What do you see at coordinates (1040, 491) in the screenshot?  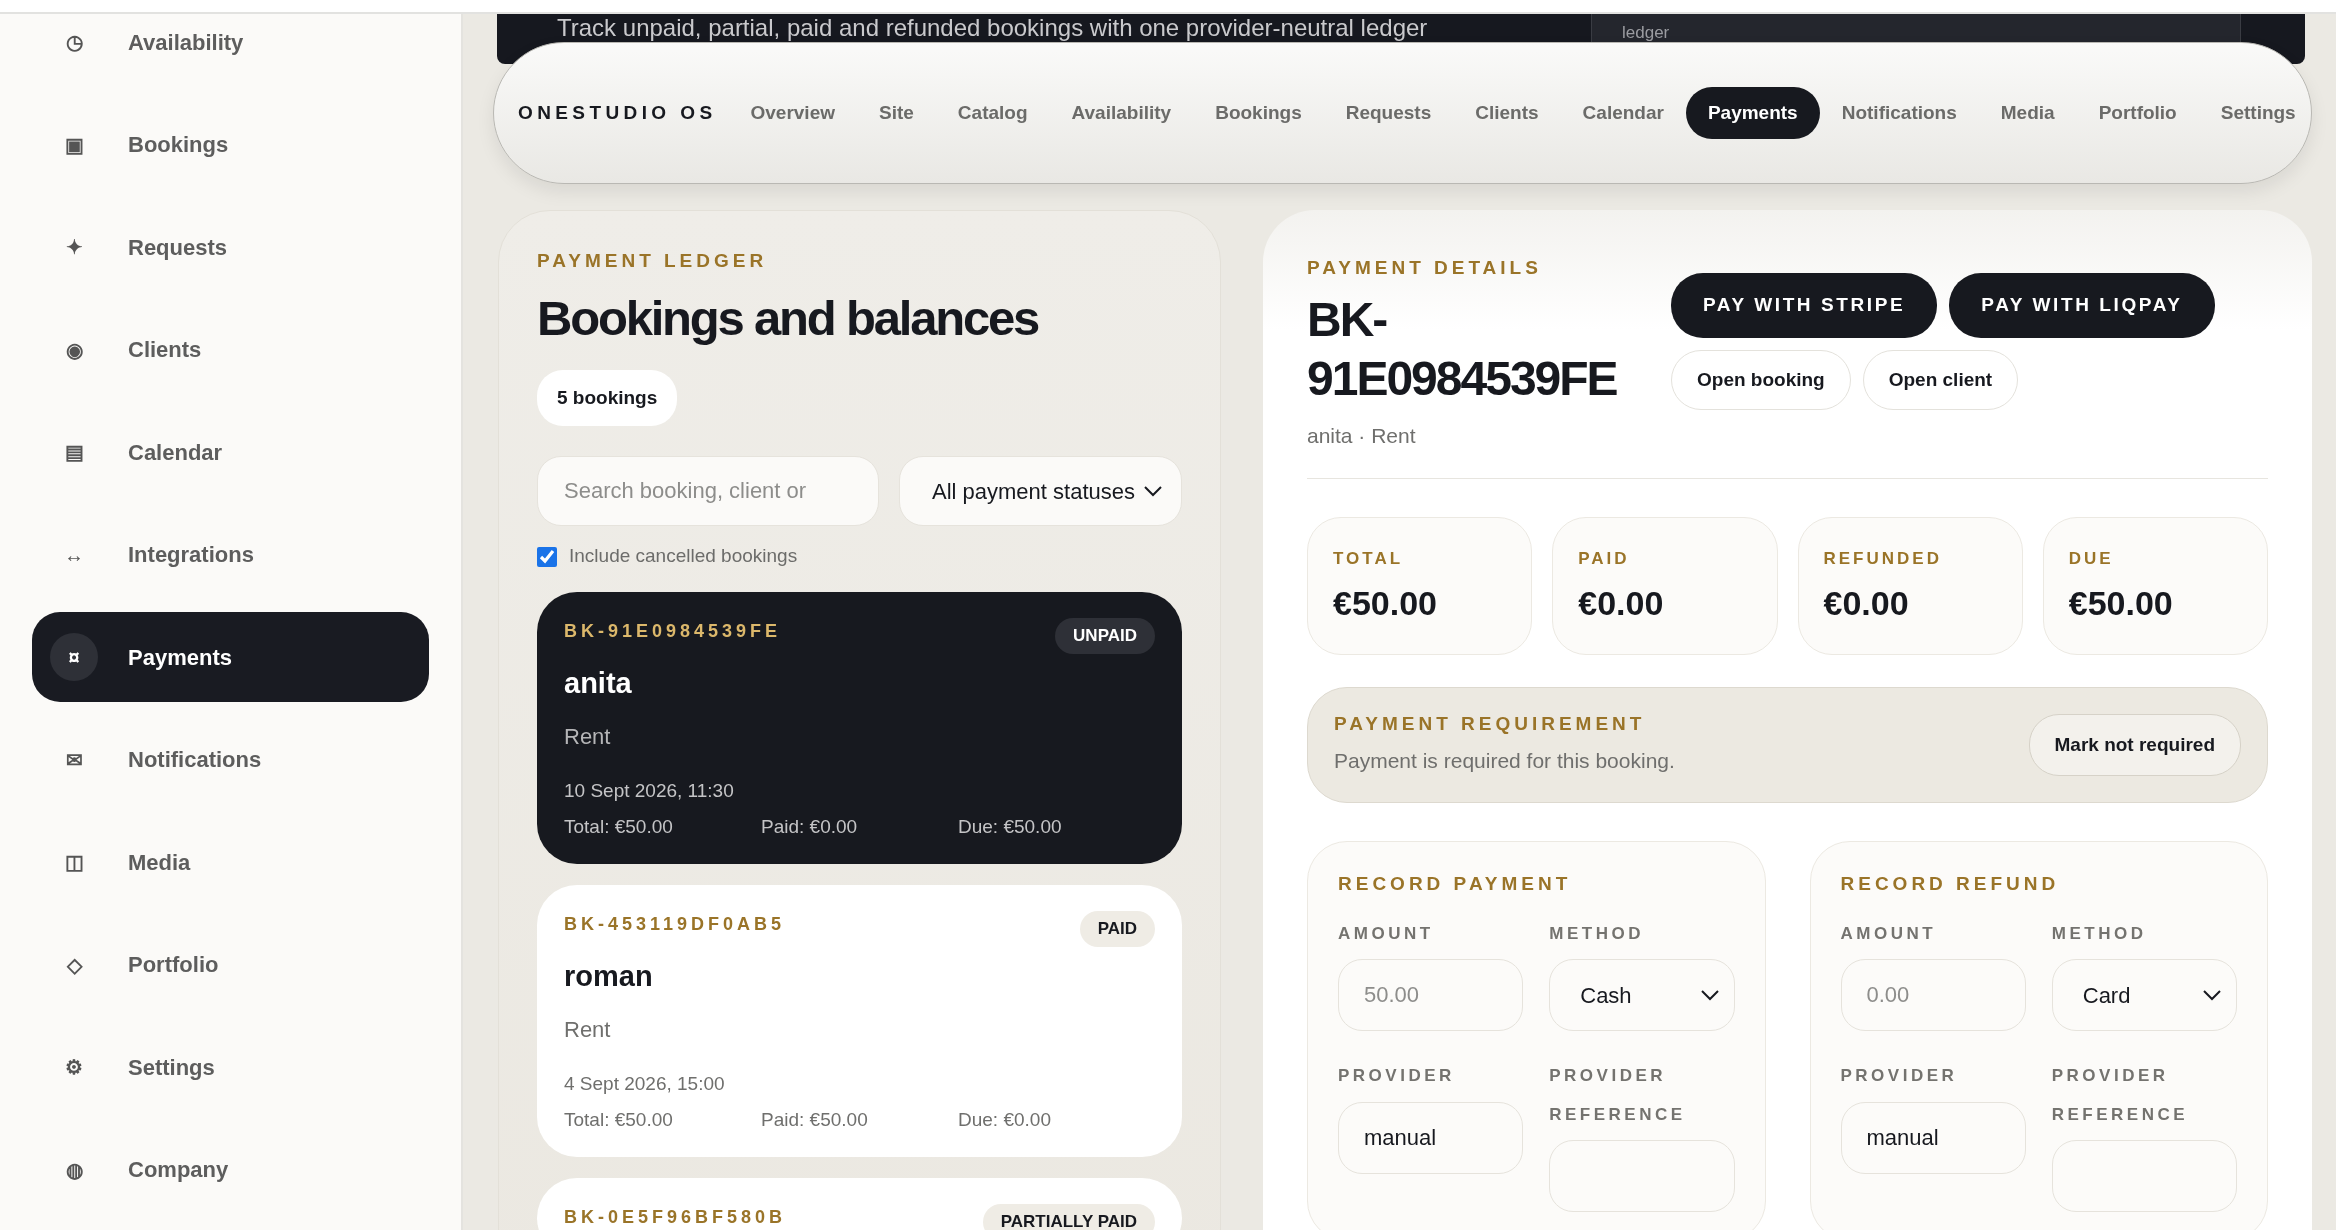 I see `status-select: All payment statuses` at bounding box center [1040, 491].